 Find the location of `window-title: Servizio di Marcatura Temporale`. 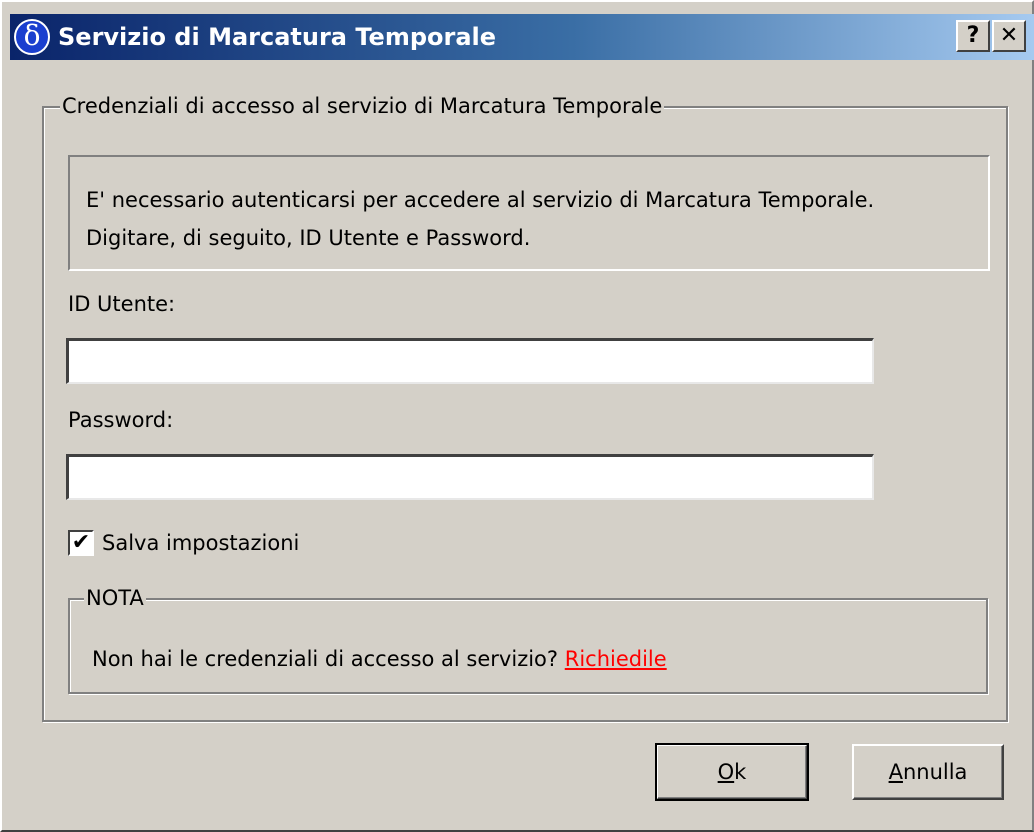

window-title: Servizio di Marcatura Temporale is located at coordinates (277, 37).